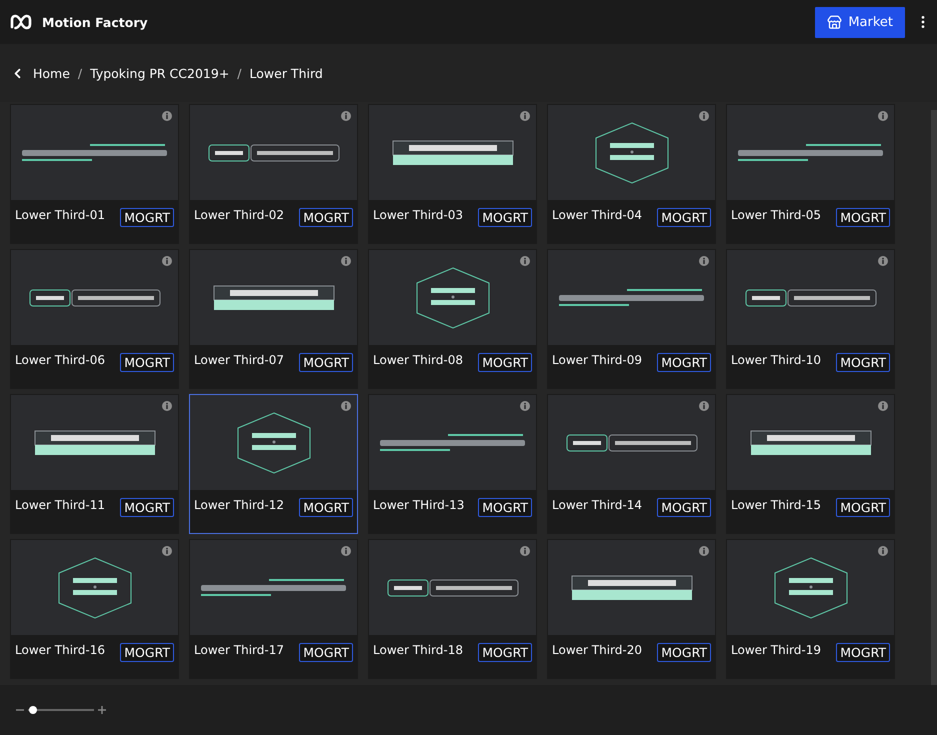  What do you see at coordinates (810, 174) in the screenshot?
I see `template-card: Lower Third-05 MOGRT` at bounding box center [810, 174].